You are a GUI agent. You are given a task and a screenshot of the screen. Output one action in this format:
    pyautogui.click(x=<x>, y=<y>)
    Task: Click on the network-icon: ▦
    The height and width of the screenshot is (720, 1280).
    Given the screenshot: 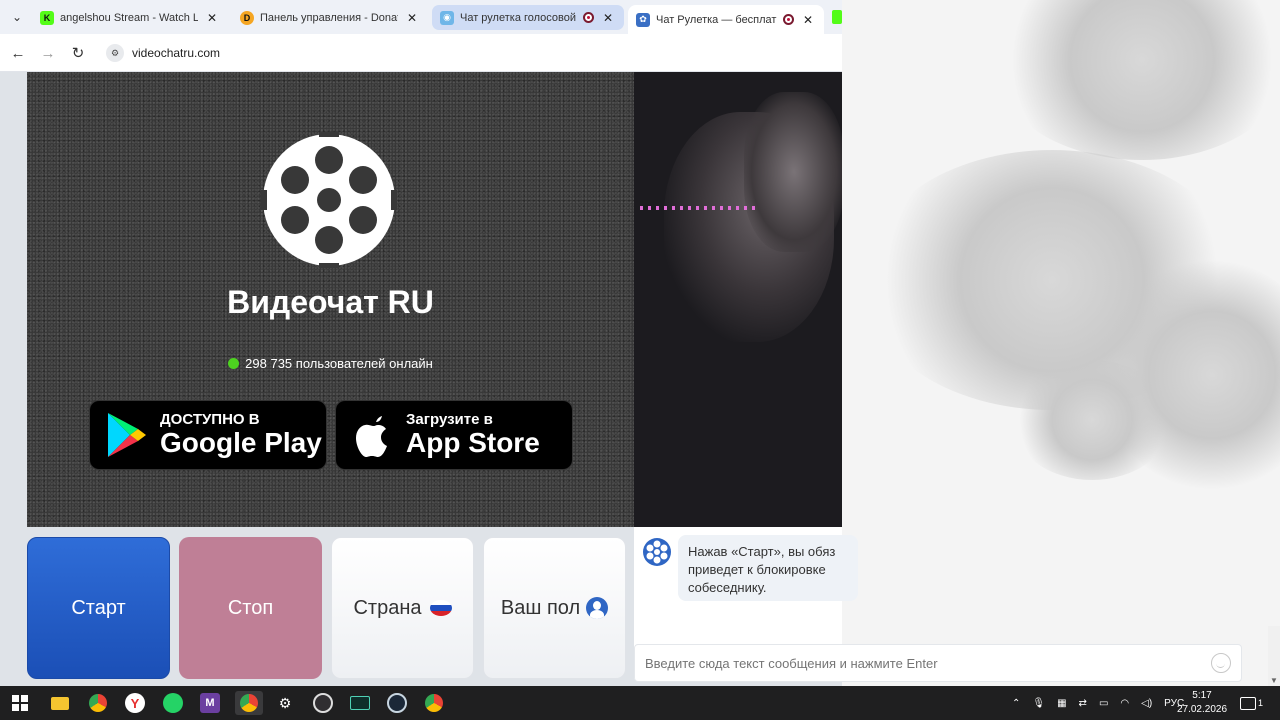 What is the action you would take?
    pyautogui.click(x=1061, y=703)
    